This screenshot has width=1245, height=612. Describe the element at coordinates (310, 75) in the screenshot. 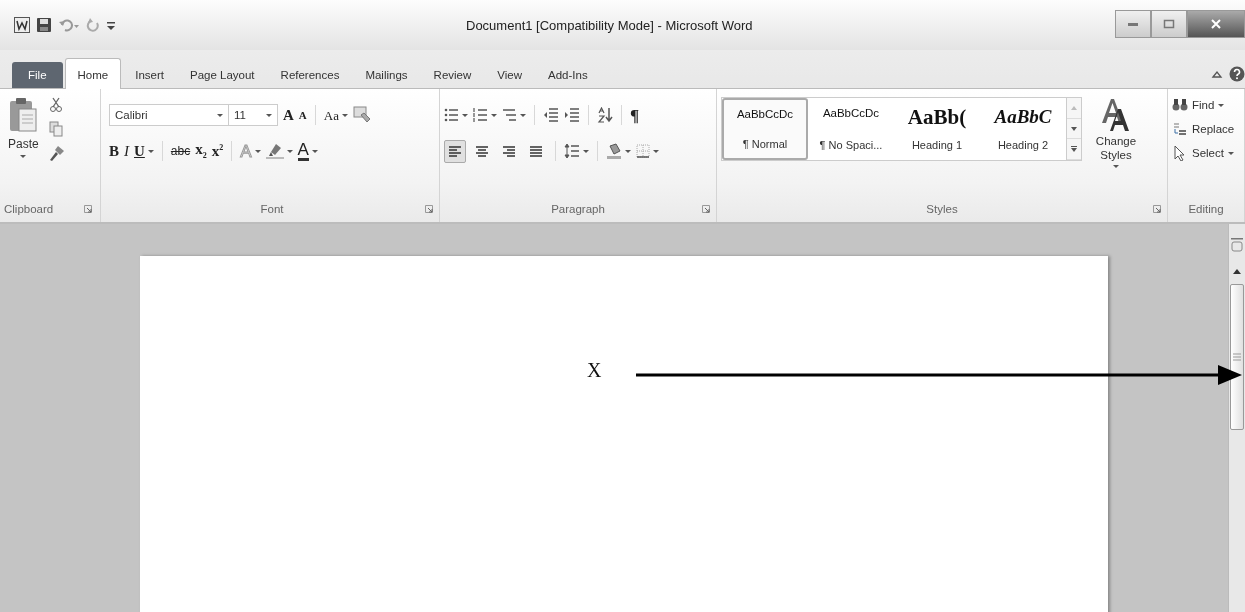

I see `ribbon-tab: References` at that location.